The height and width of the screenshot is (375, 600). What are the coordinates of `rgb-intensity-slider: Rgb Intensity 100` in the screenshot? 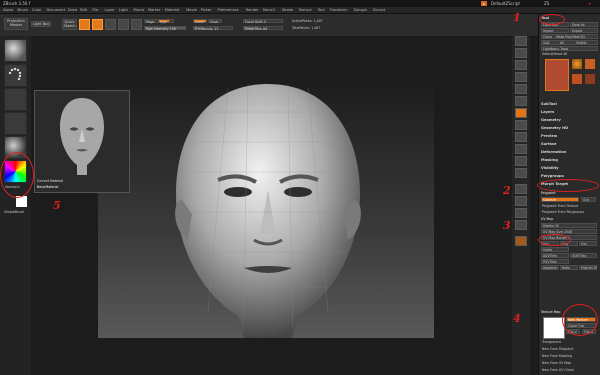 It's located at (165, 28).